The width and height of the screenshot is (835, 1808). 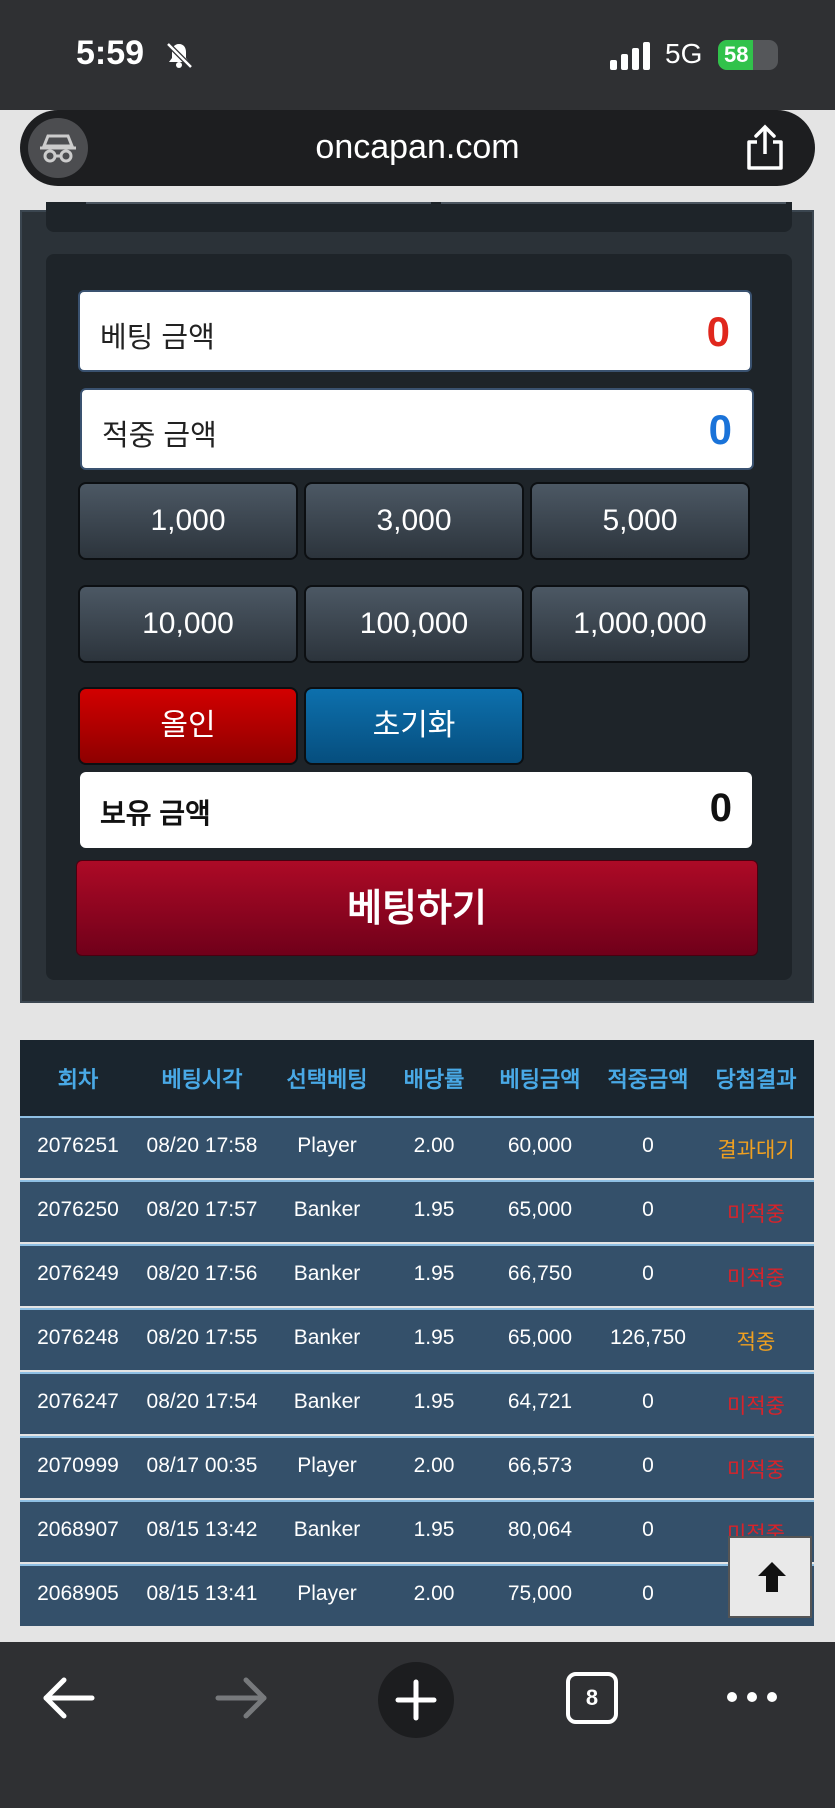 I want to click on balance-label: 보유 금액, so click(x=155, y=813).